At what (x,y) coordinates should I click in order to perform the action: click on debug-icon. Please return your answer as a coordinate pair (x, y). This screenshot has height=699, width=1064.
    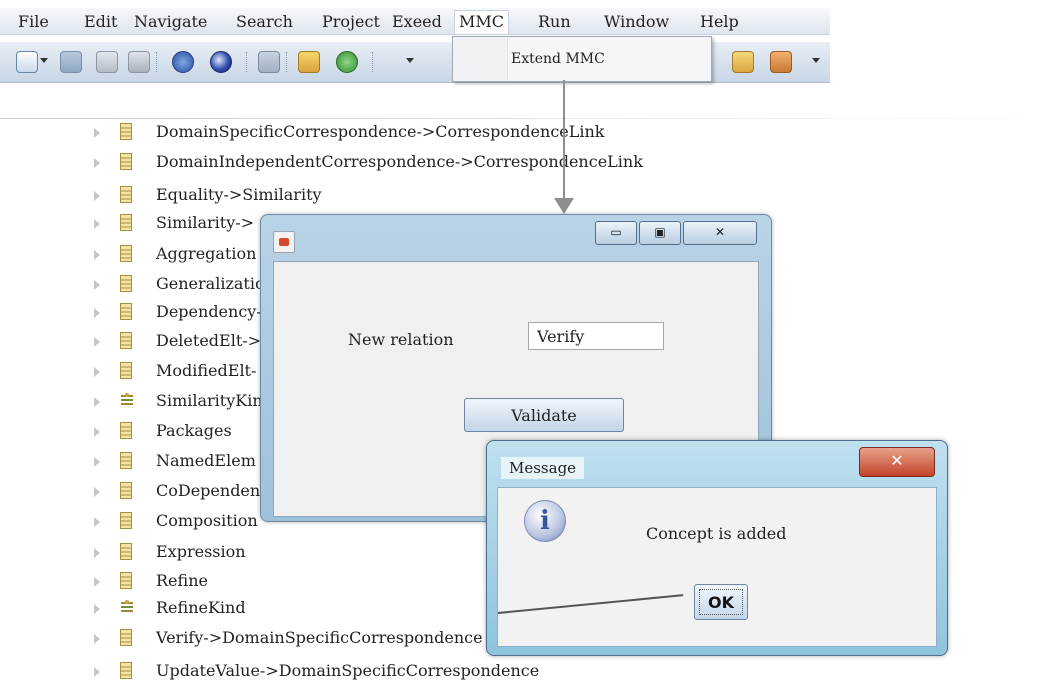
    Looking at the image, I should click on (183, 62).